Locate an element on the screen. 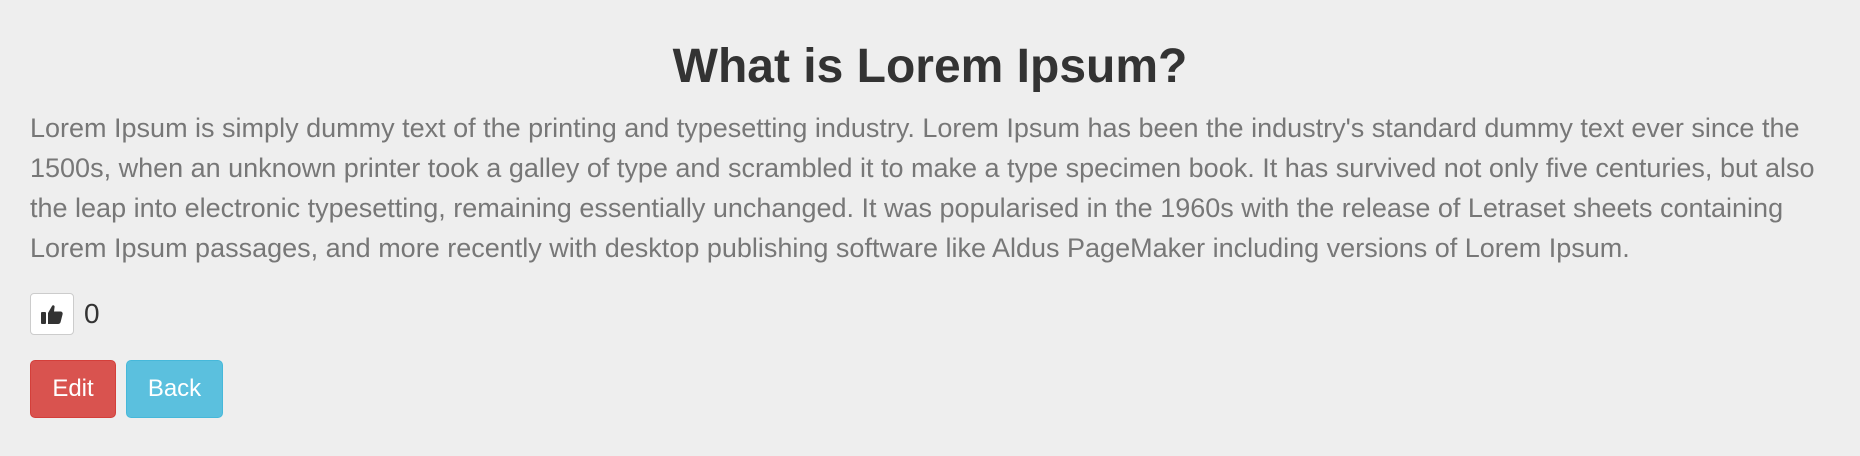 This screenshot has width=1860, height=456. page-title: What is Lorem Ipsum? is located at coordinates (930, 66).